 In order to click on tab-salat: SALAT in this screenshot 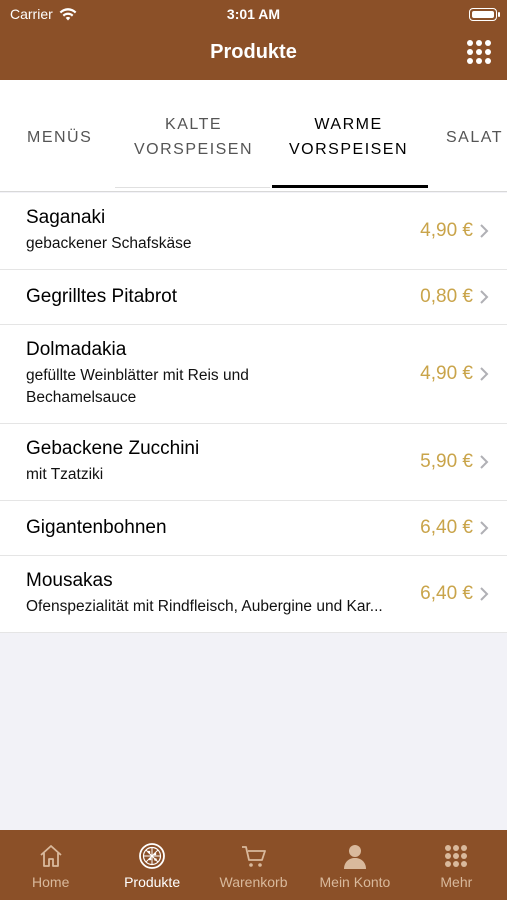, I will do `click(474, 137)`.